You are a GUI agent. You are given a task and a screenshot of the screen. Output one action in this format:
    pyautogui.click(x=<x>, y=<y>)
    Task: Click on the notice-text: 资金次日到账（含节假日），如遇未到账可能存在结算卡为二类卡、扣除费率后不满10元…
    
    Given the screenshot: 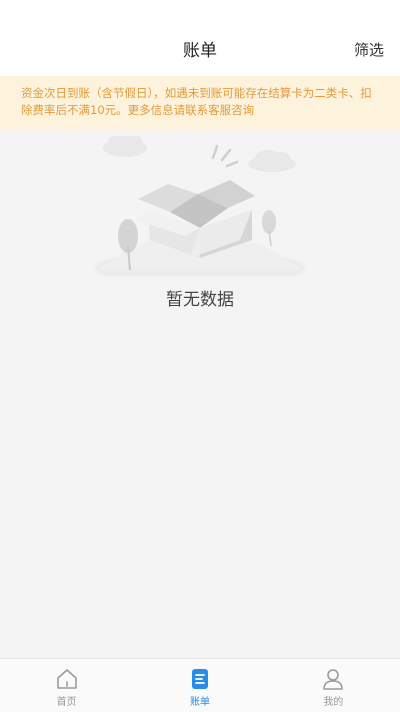 What is the action you would take?
    pyautogui.click(x=196, y=101)
    